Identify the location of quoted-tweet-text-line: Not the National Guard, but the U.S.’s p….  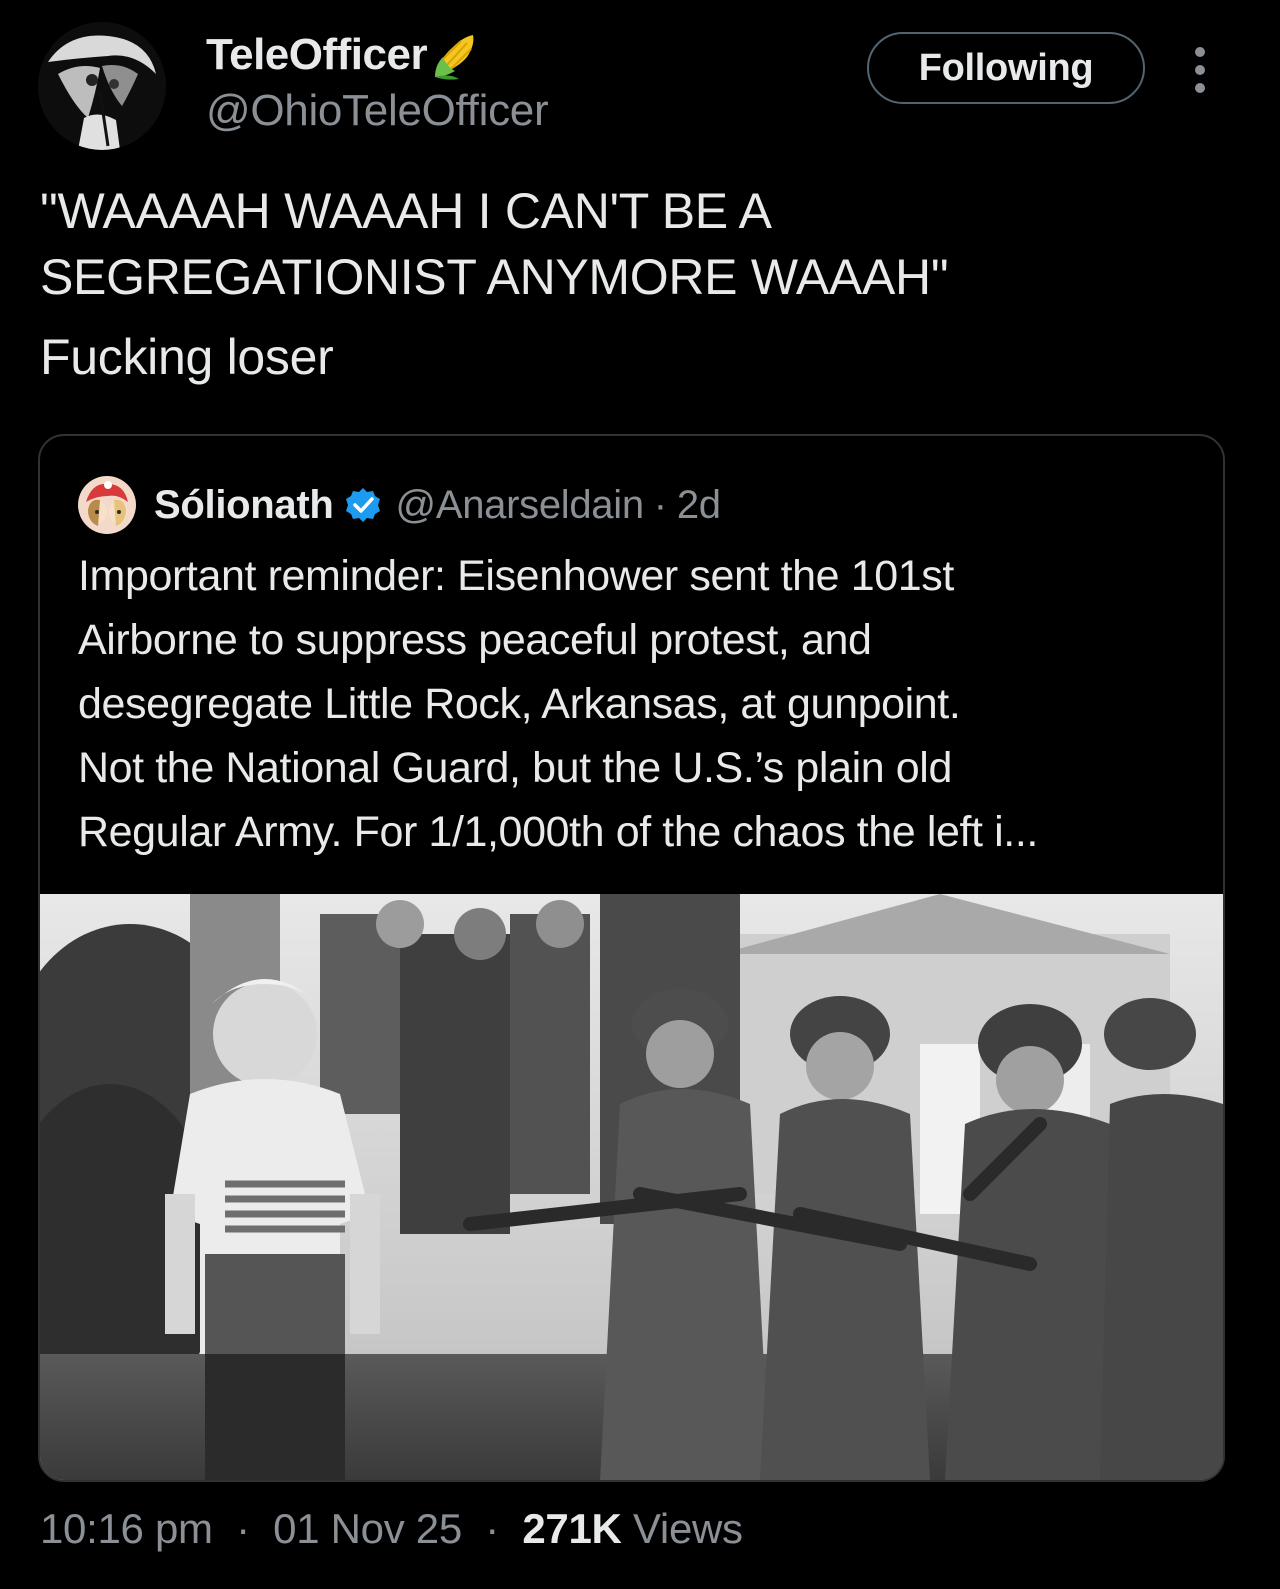
(515, 768).